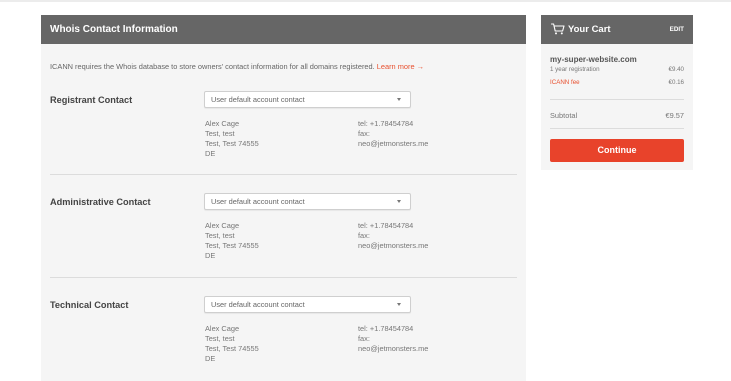 This screenshot has width=731, height=381. What do you see at coordinates (100, 202) in the screenshot?
I see `administrative-contact-label: Administrative Contact` at bounding box center [100, 202].